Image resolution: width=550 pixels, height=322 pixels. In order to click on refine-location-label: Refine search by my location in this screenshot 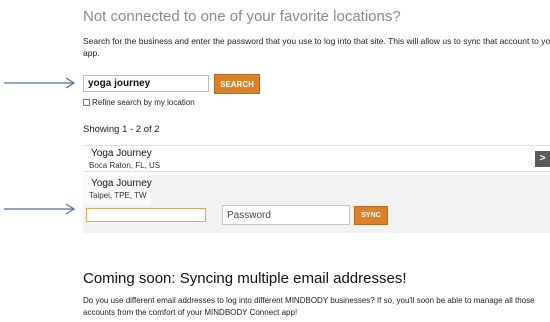, I will do `click(143, 102)`.